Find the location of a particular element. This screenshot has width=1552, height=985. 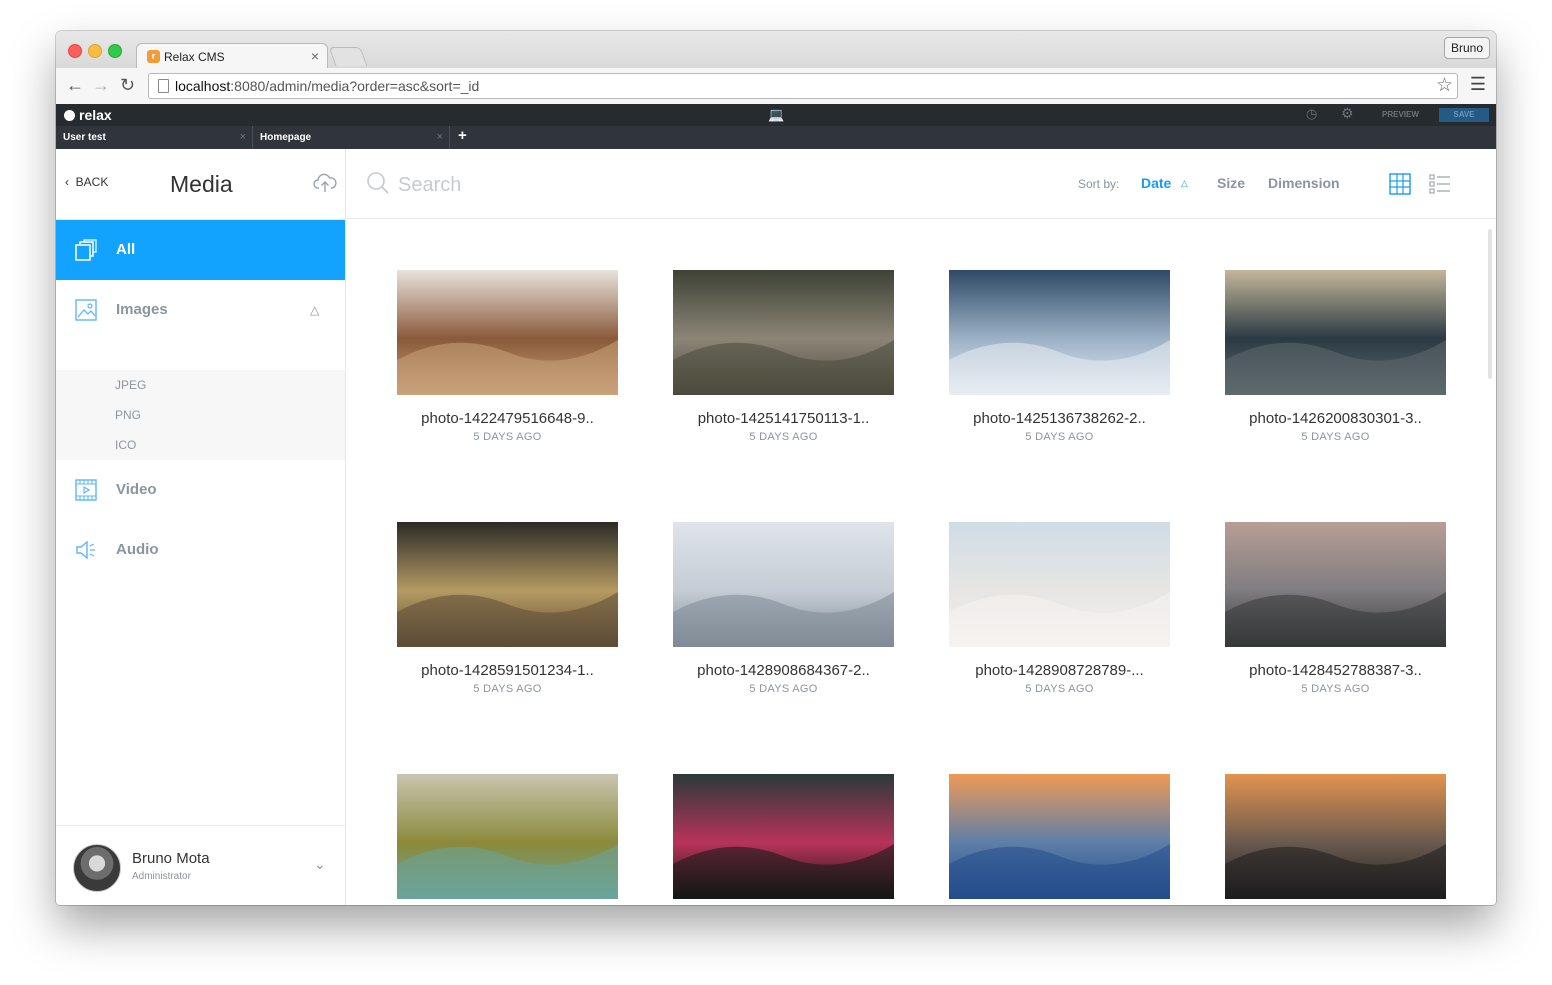

media-card: photo-1428591501234-1.. 5 DAYS AGO is located at coordinates (507, 648).